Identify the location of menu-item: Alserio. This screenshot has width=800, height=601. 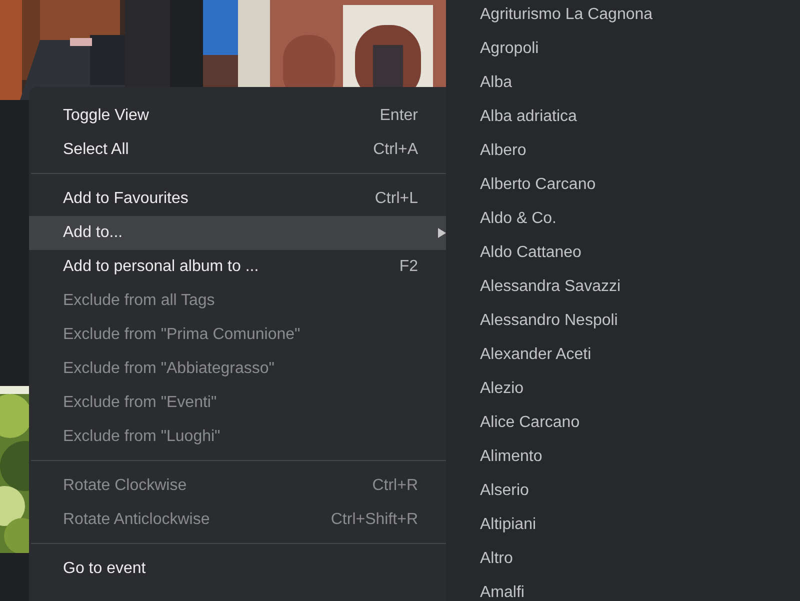
(623, 491).